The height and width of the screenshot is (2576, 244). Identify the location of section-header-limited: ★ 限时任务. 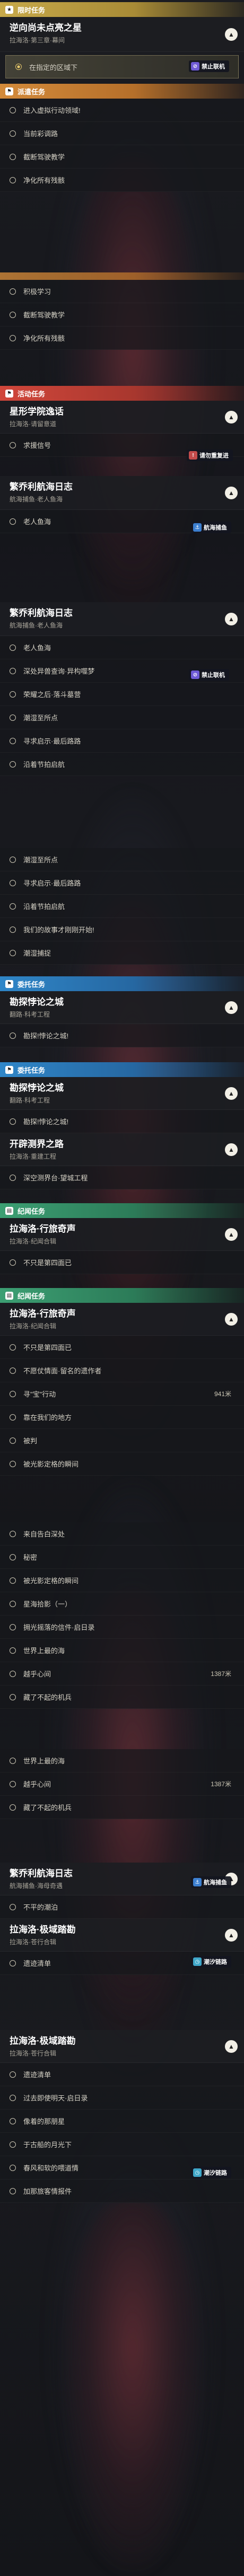
(122, 9).